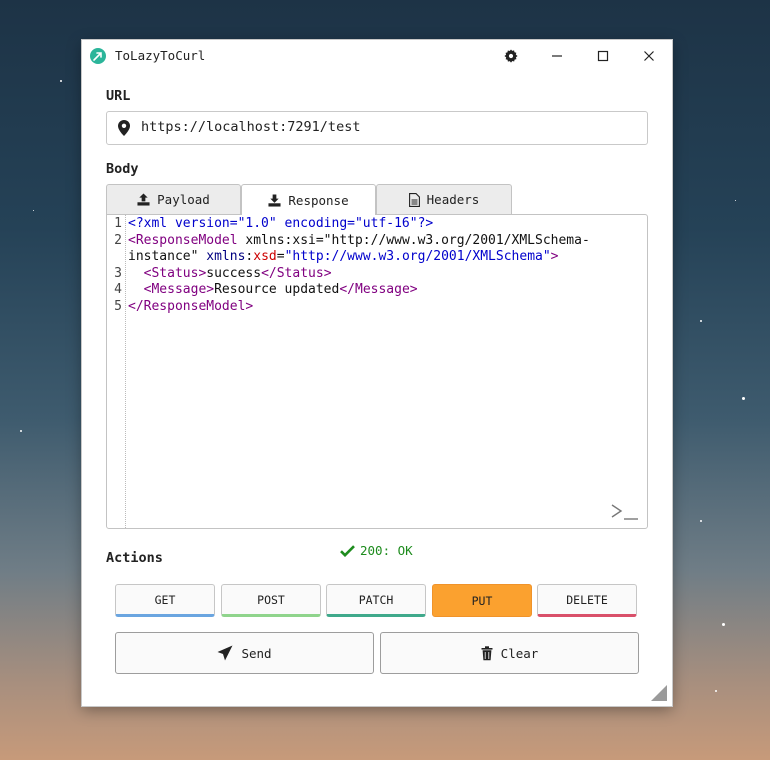  Describe the element at coordinates (116, 371) in the screenshot. I see `line-number-gutter: 1 2 3 4 5` at that location.